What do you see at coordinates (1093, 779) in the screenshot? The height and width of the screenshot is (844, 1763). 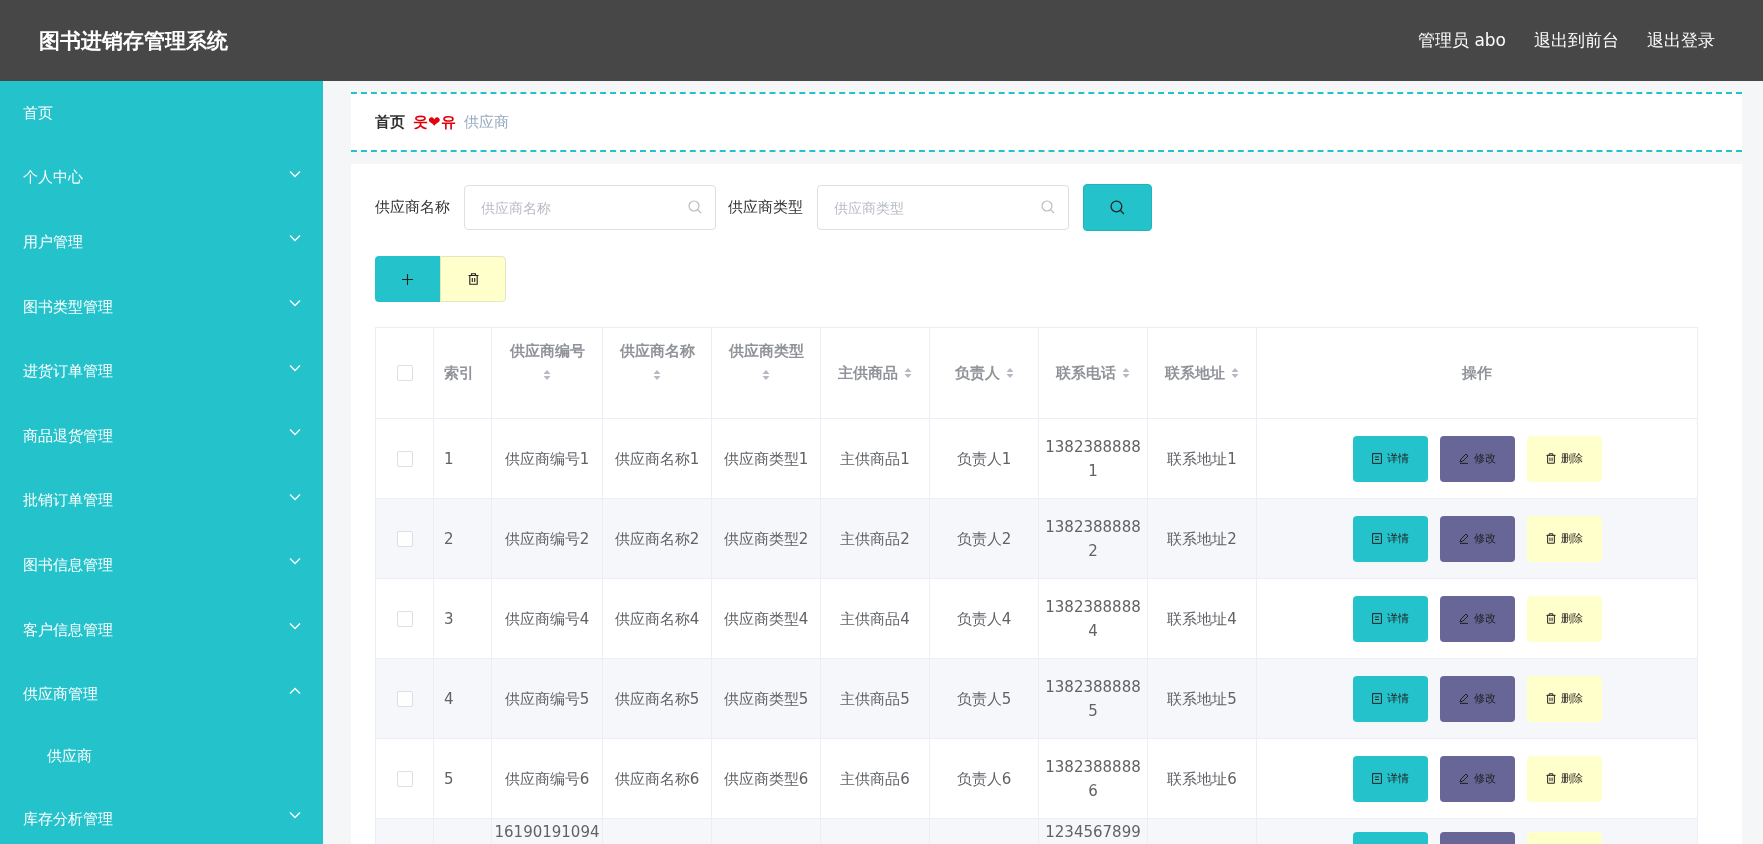 I see `table-cell-text: 13823888886` at bounding box center [1093, 779].